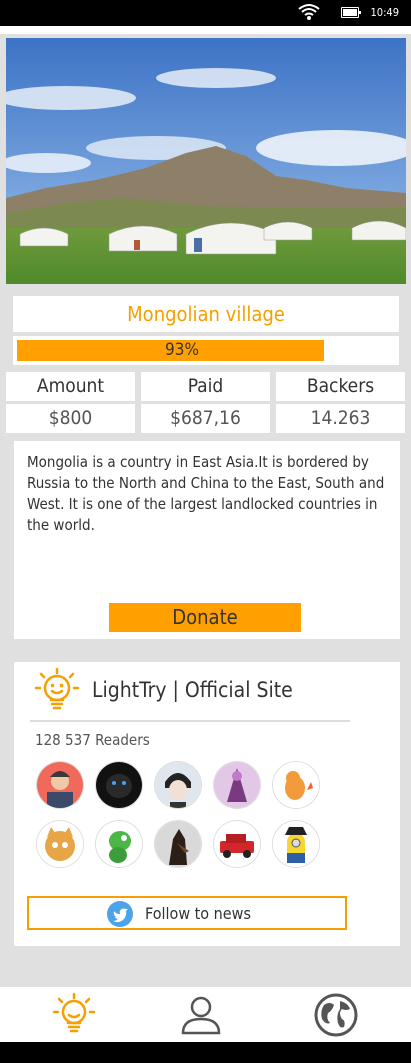 The height and width of the screenshot is (1063, 411). Describe the element at coordinates (237, 785) in the screenshot. I see `warrior-avatar` at that location.